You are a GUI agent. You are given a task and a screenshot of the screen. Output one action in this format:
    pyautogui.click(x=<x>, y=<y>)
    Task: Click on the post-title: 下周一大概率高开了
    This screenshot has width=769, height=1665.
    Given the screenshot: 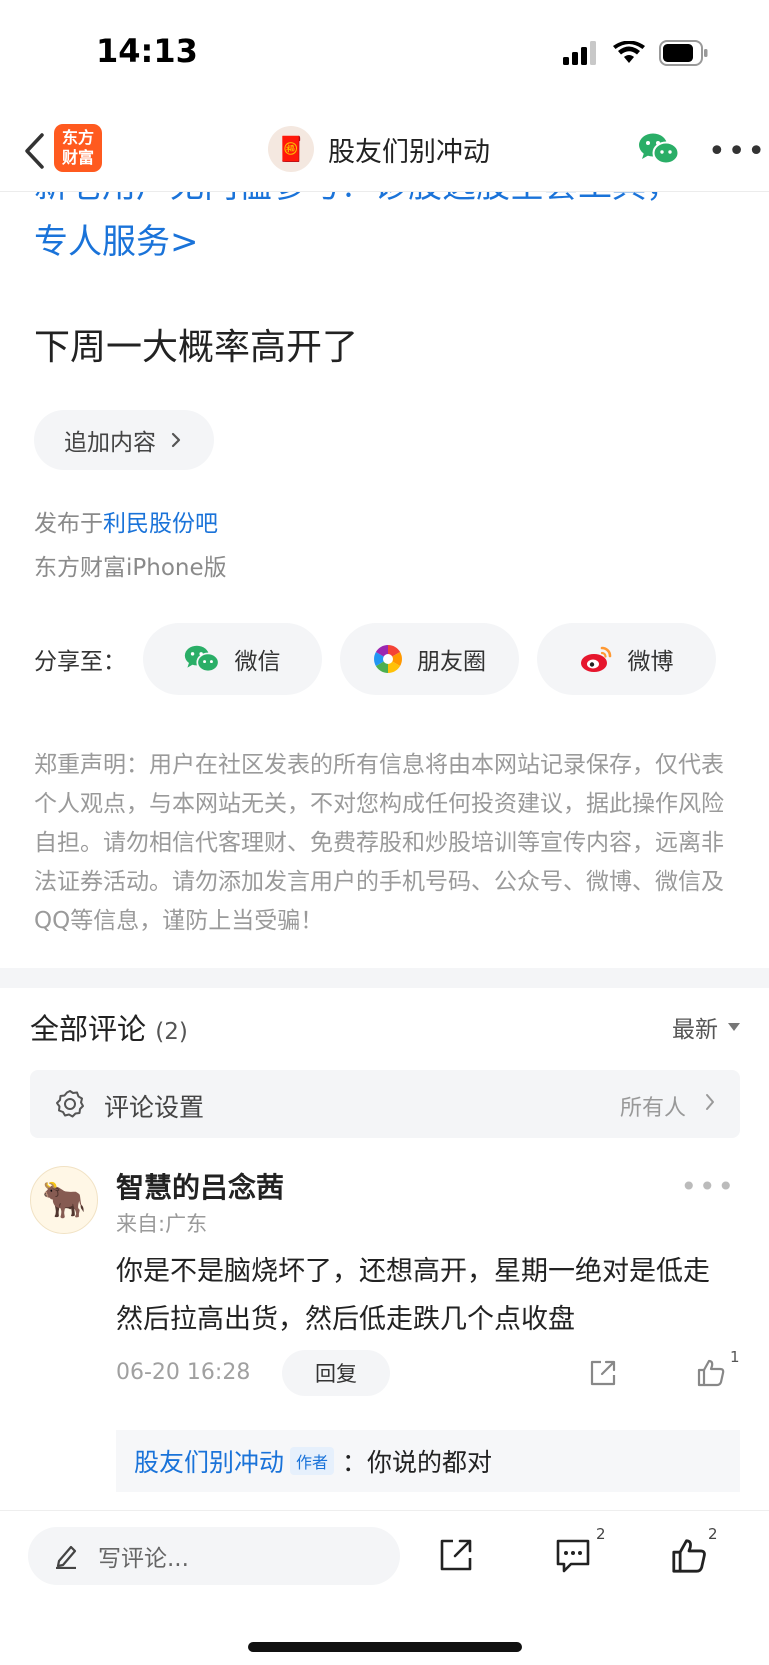 What is the action you would take?
    pyautogui.click(x=196, y=347)
    